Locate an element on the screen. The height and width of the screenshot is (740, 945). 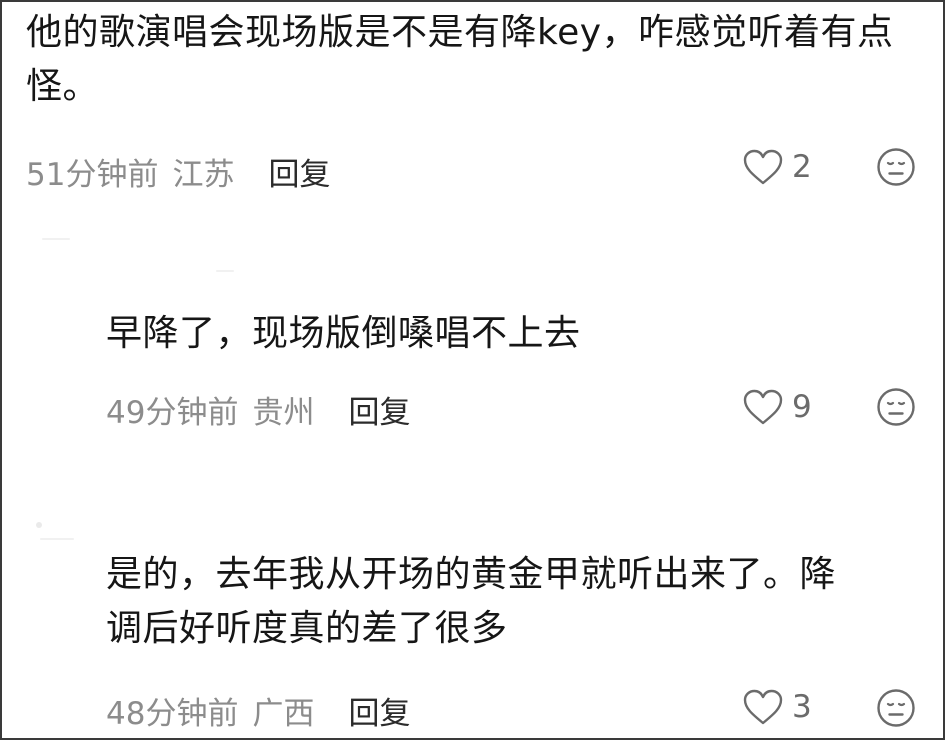
like-count: 9 is located at coordinates (802, 407).